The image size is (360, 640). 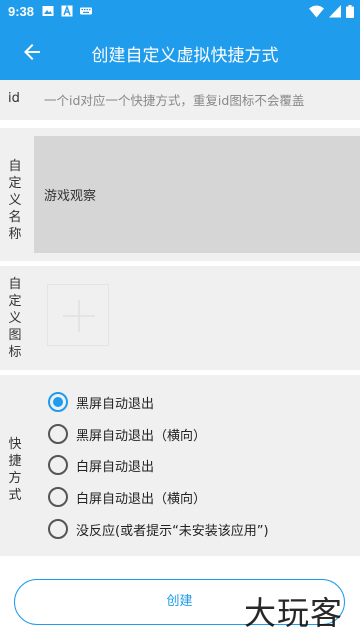 I want to click on id-section: id, so click(x=180, y=100).